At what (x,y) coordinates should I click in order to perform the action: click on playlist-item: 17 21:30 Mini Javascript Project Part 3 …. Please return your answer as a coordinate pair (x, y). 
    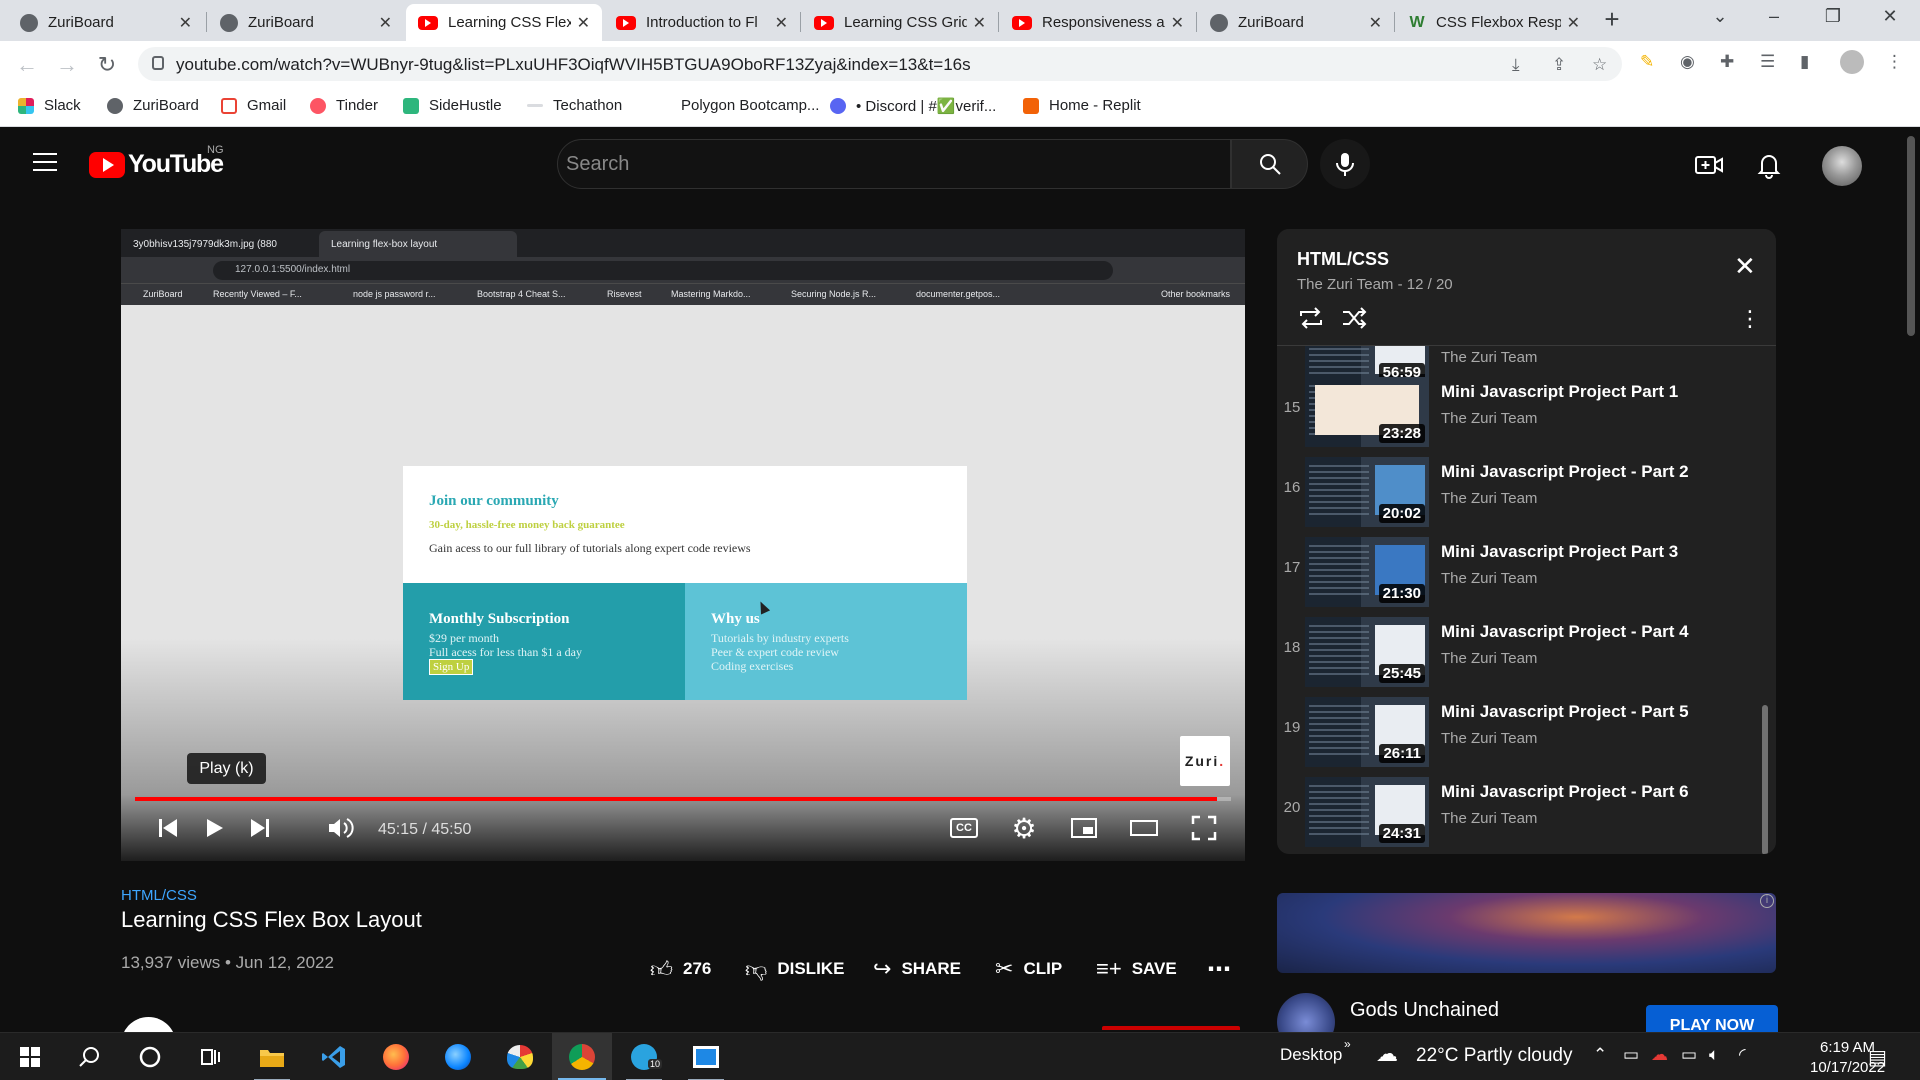
    Looking at the image, I should click on (1526, 569).